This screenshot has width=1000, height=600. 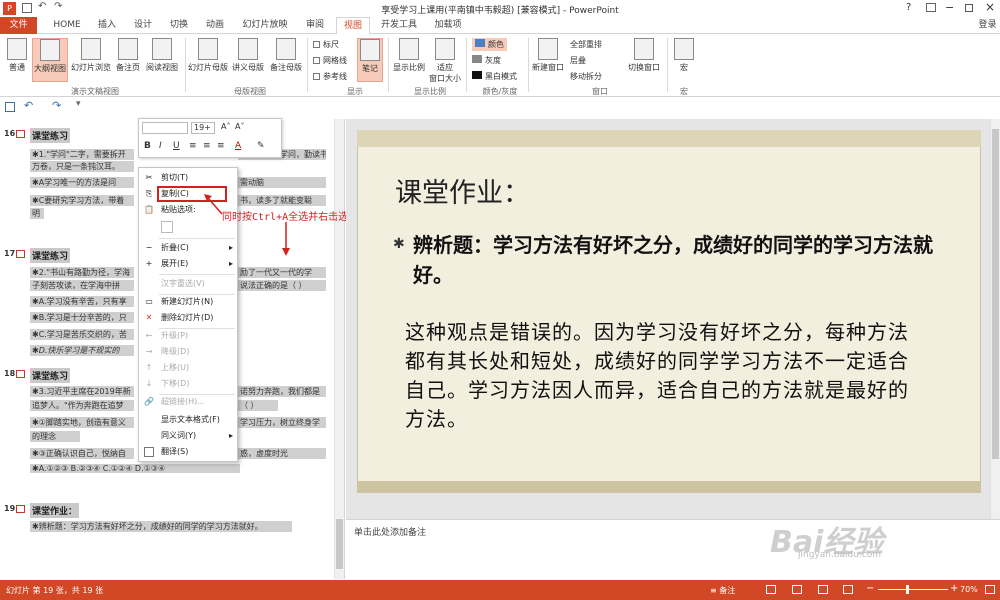 I want to click on tab-review: 审阅, so click(x=315, y=25).